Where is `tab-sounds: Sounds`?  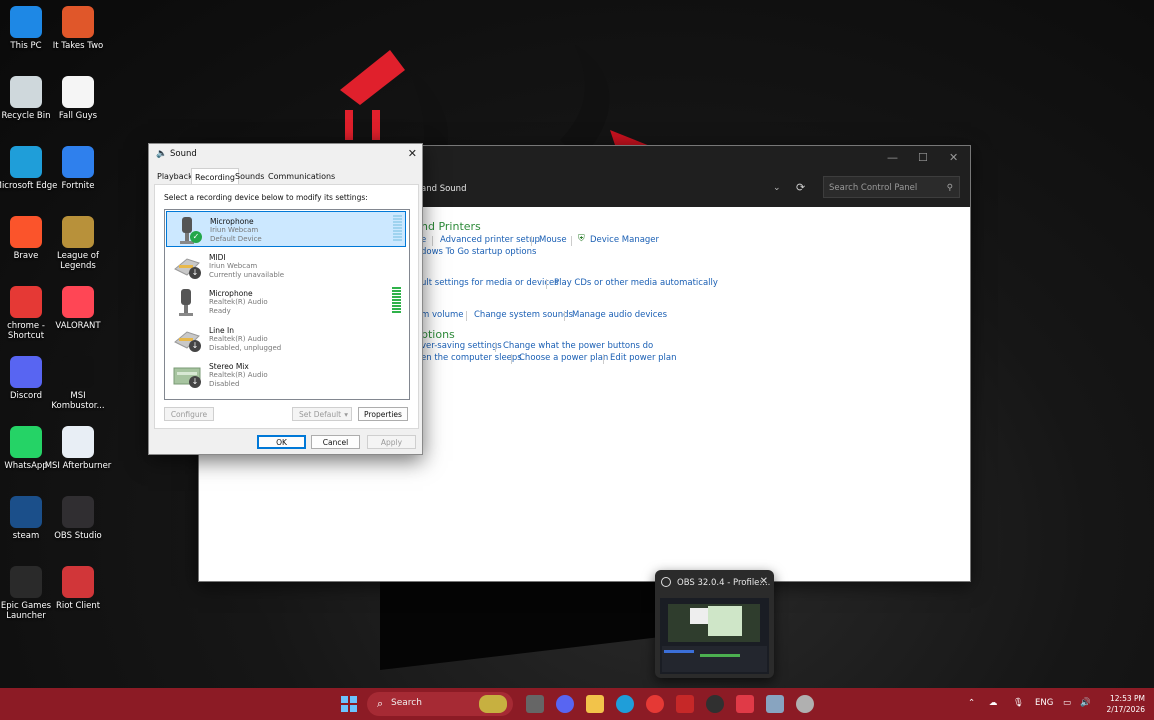
tab-sounds: Sounds is located at coordinates (249, 177).